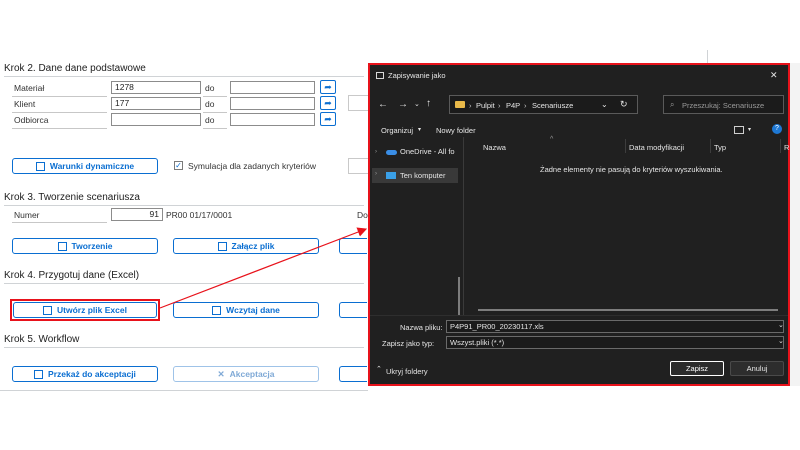 The height and width of the screenshot is (450, 800). I want to click on nav-item-onedrive: OneDrive - All fo, so click(427, 151).